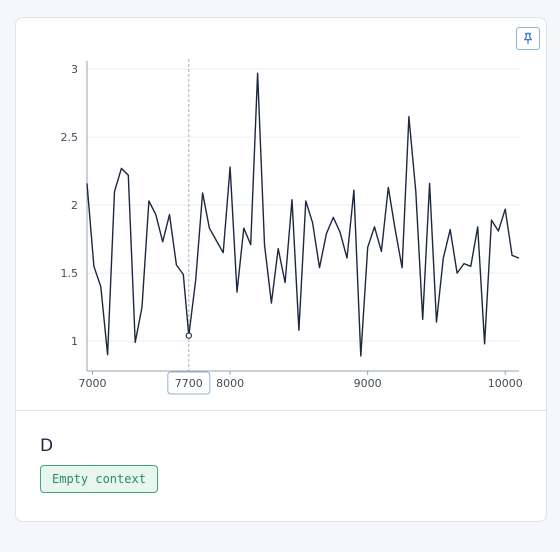 This screenshot has width=560, height=552. What do you see at coordinates (70, 273) in the screenshot?
I see `y-tick-label: 1.5` at bounding box center [70, 273].